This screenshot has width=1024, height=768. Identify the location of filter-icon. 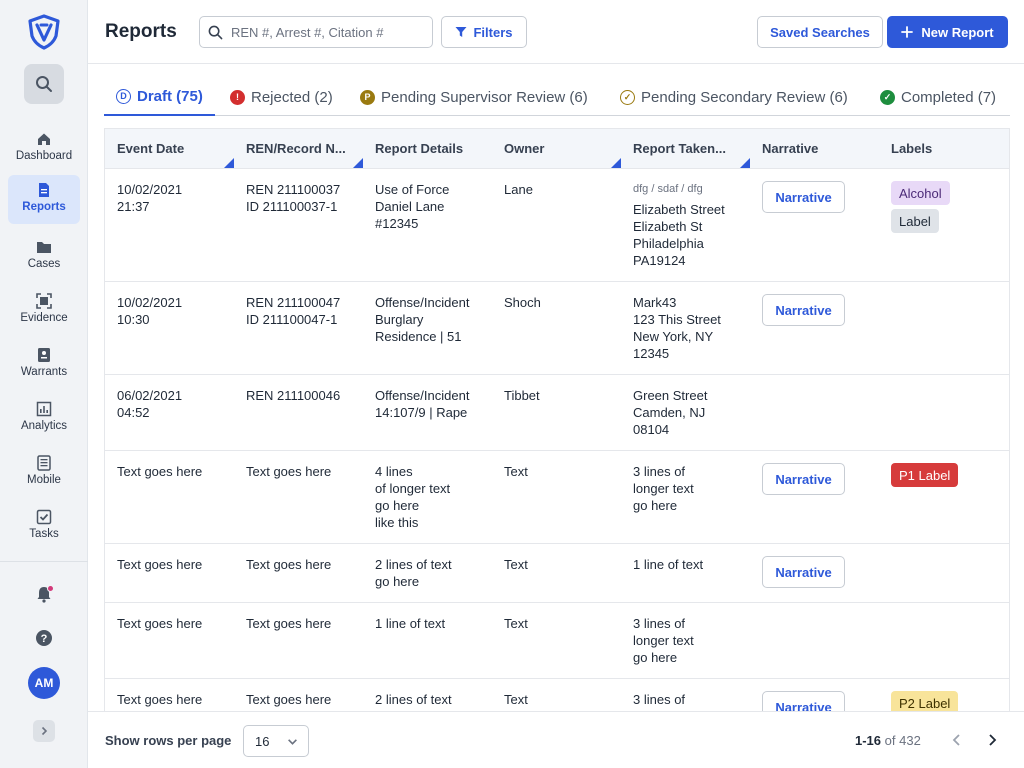
(461, 32).